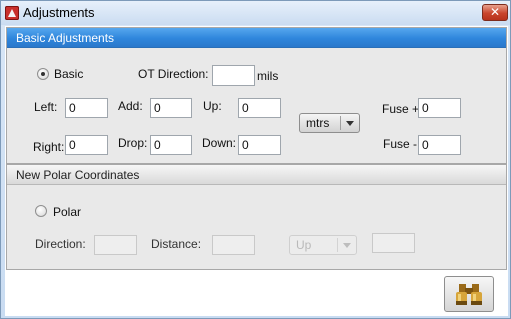 Image resolution: width=511 pixels, height=319 pixels. Describe the element at coordinates (212, 106) in the screenshot. I see `up-label: Up:` at that location.